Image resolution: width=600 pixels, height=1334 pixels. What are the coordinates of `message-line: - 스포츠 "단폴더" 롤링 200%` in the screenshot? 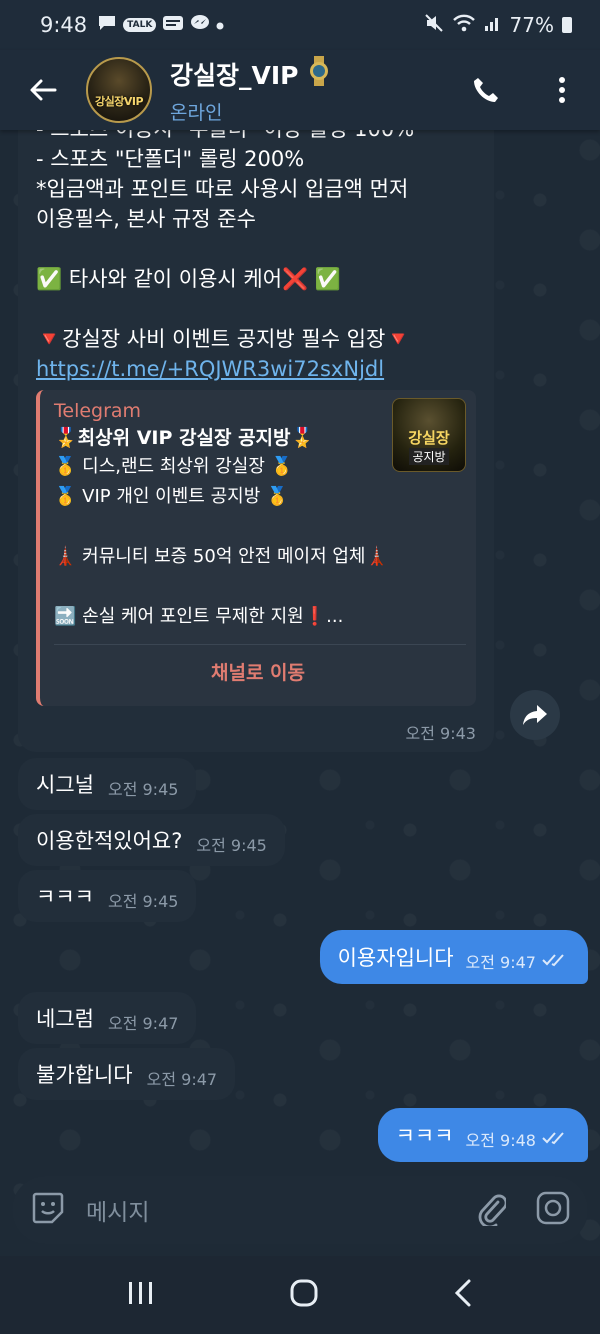 It's located at (170, 159).